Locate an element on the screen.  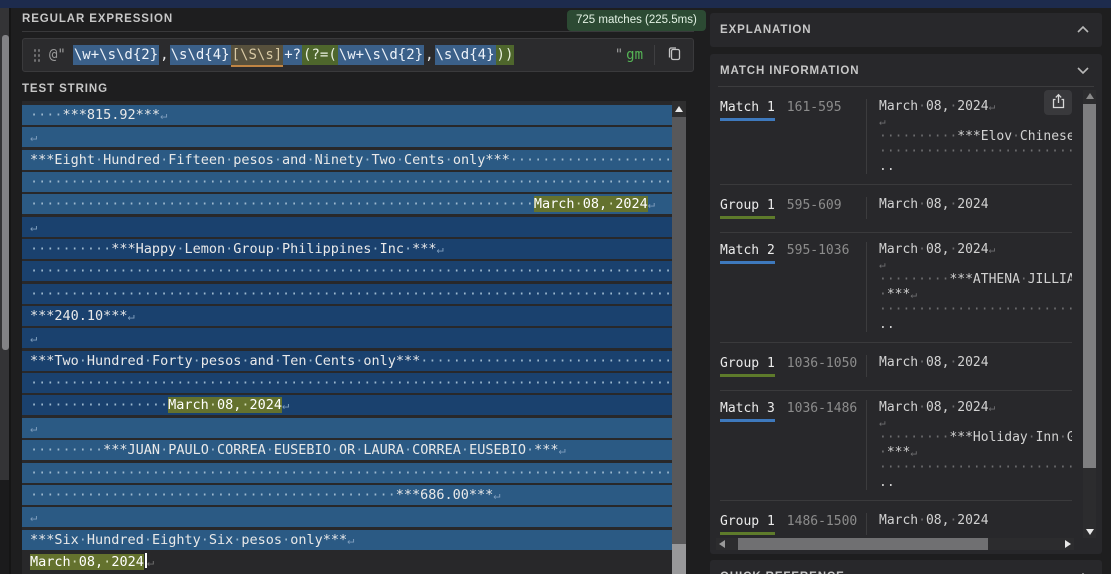
match-range: 1036-1486 is located at coordinates (822, 408).